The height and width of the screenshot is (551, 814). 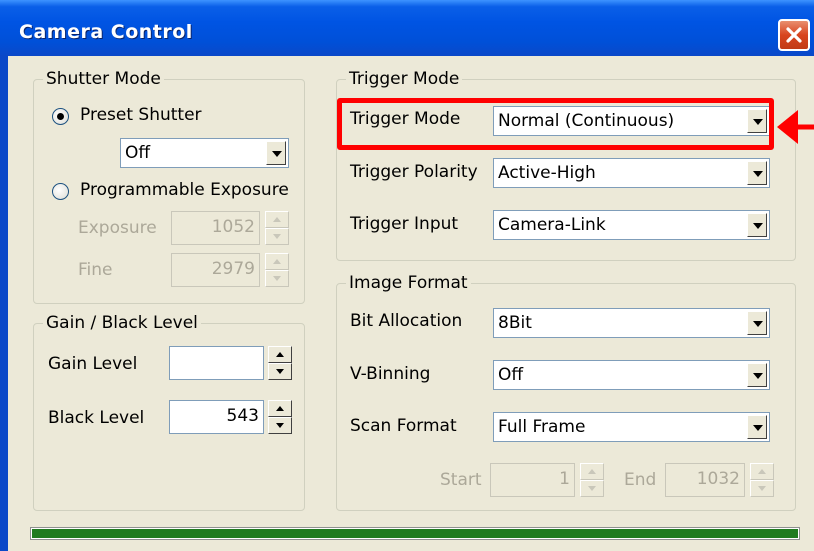 What do you see at coordinates (122, 323) in the screenshot?
I see `gain-black-legend: Gain / Black Level` at bounding box center [122, 323].